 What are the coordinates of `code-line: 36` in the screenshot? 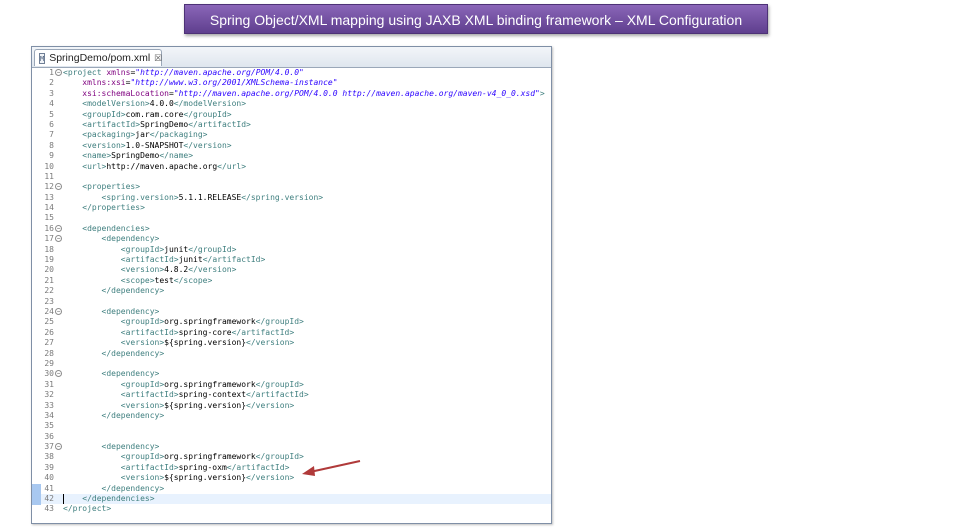 It's located at (291, 437).